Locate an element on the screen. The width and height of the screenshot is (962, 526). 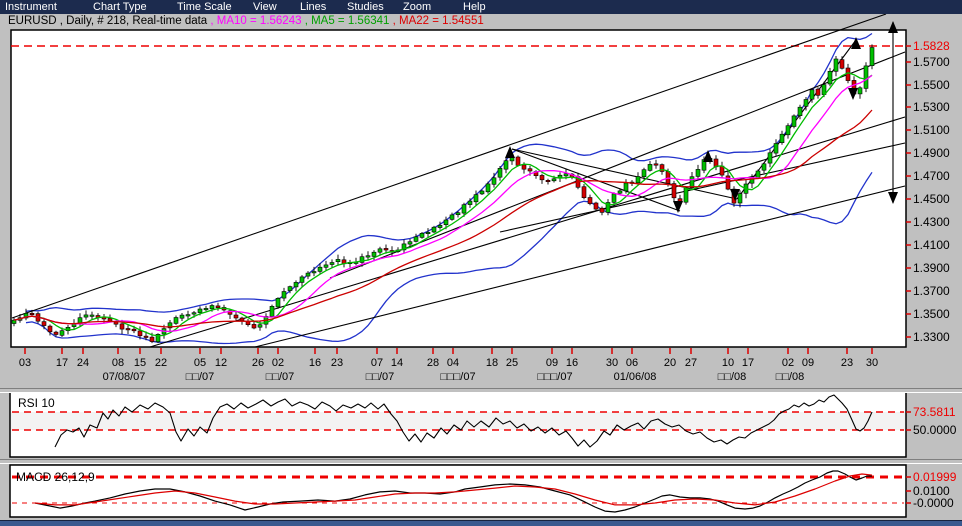
menu-lines: Lines is located at coordinates (313, 7).